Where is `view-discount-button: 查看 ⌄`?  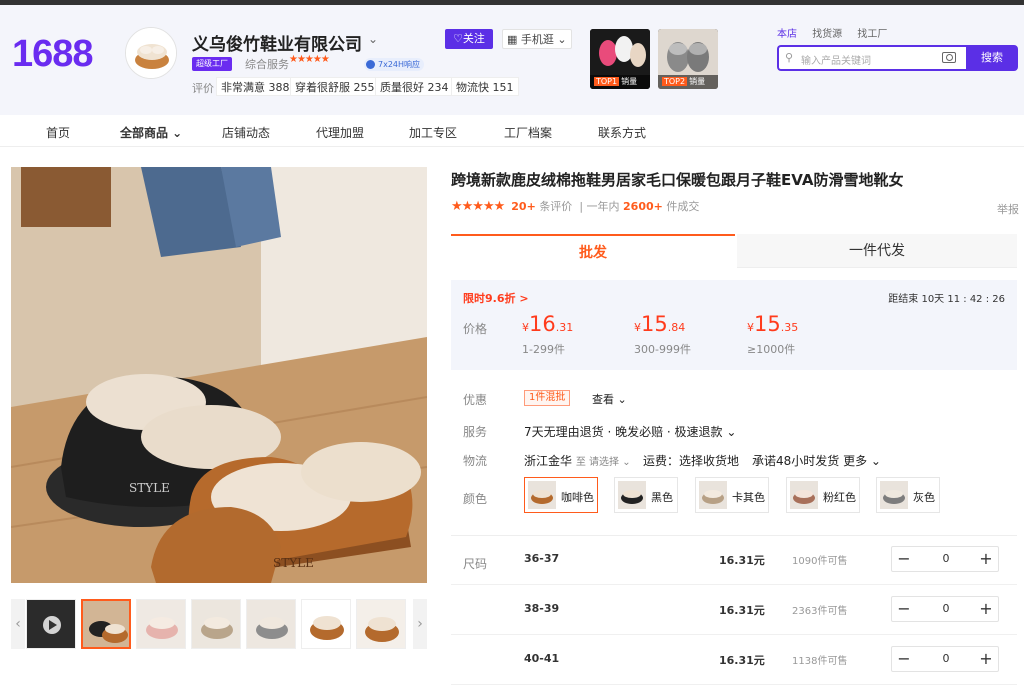 view-discount-button: 查看 ⌄ is located at coordinates (609, 399).